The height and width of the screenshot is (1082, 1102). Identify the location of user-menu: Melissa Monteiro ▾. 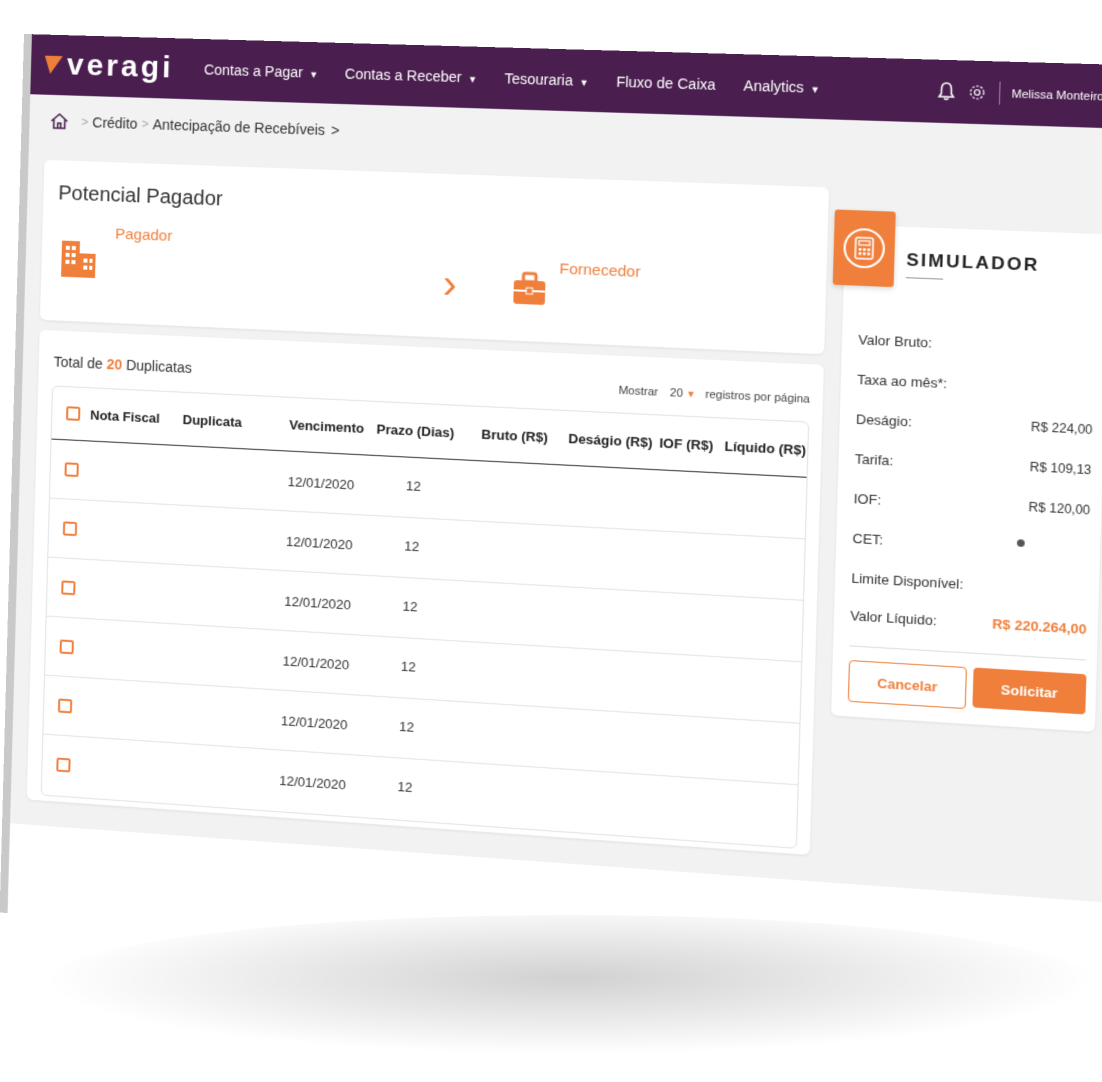
(1056, 95).